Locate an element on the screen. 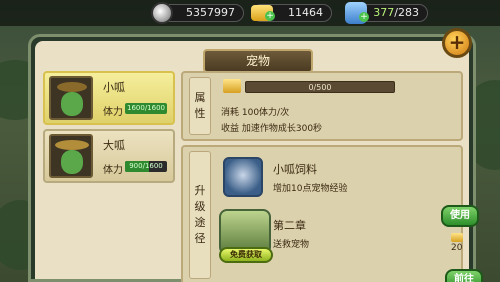 The image size is (500, 282). go-button: 前往 is located at coordinates (464, 275).